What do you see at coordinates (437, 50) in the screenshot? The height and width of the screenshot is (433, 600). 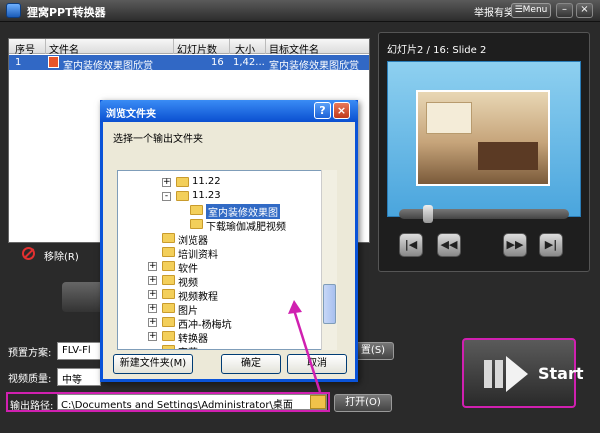 I see `slide-info: 幻灯片2 / 16: Slide 2` at bounding box center [437, 50].